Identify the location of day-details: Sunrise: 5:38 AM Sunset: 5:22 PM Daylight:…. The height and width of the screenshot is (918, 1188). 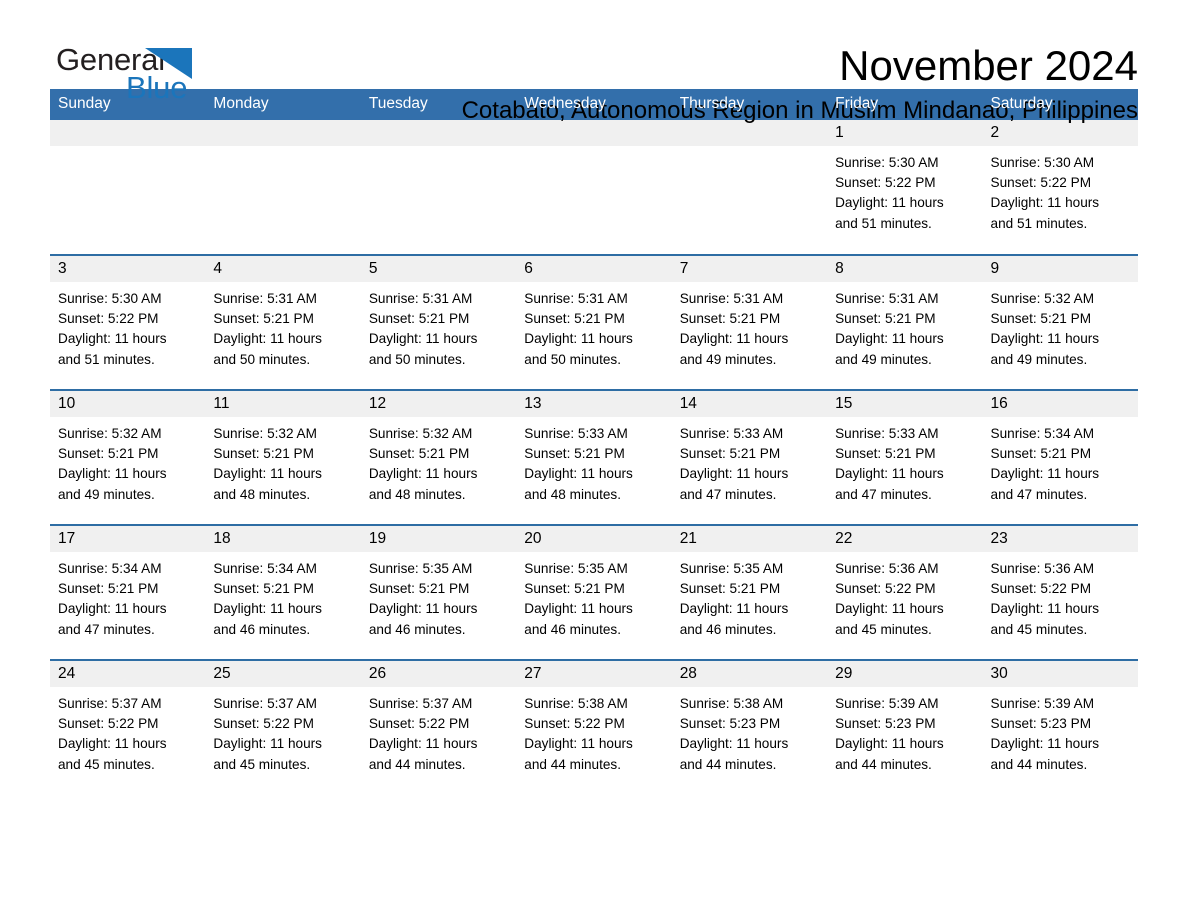
(593, 731).